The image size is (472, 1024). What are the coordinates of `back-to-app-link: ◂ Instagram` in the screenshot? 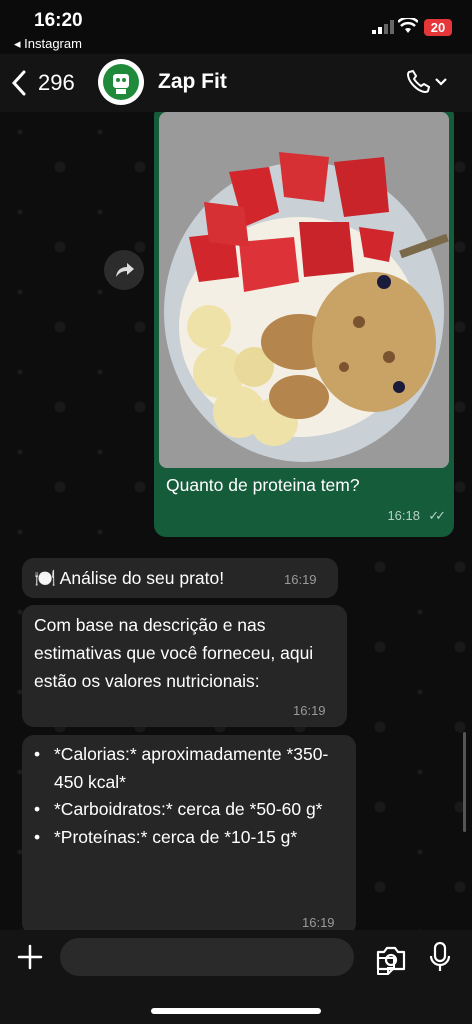 It's located at (48, 44).